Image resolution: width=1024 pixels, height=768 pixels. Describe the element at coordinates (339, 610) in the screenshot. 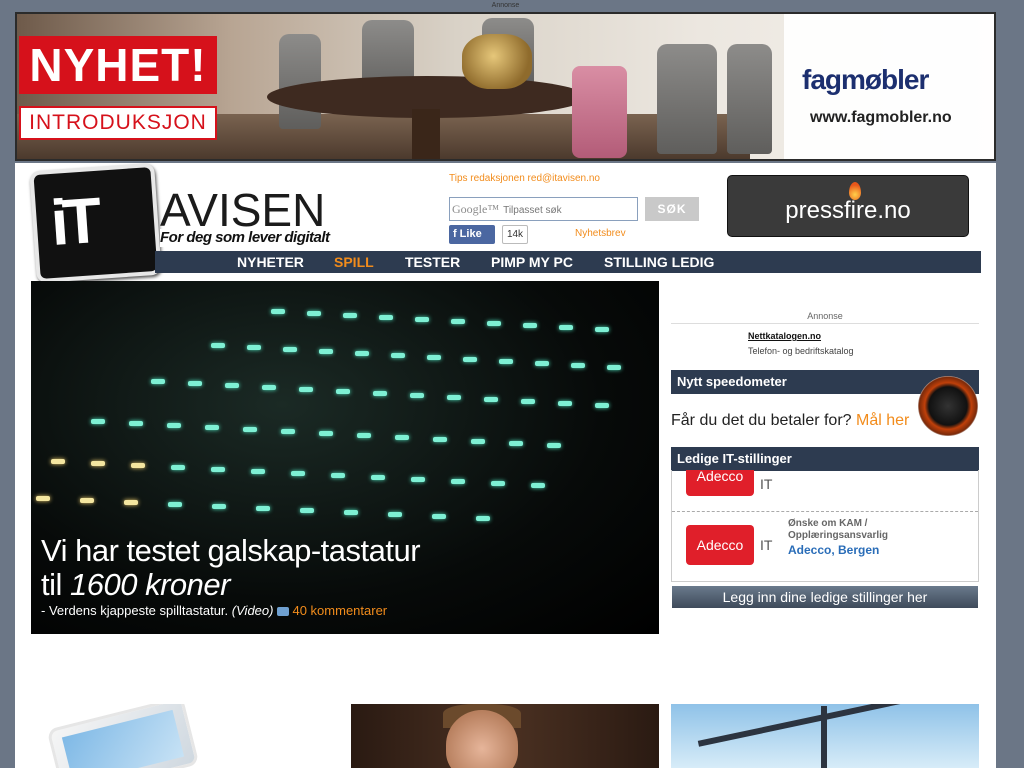

I see `hero-comments-link: 40 kommentarer` at that location.